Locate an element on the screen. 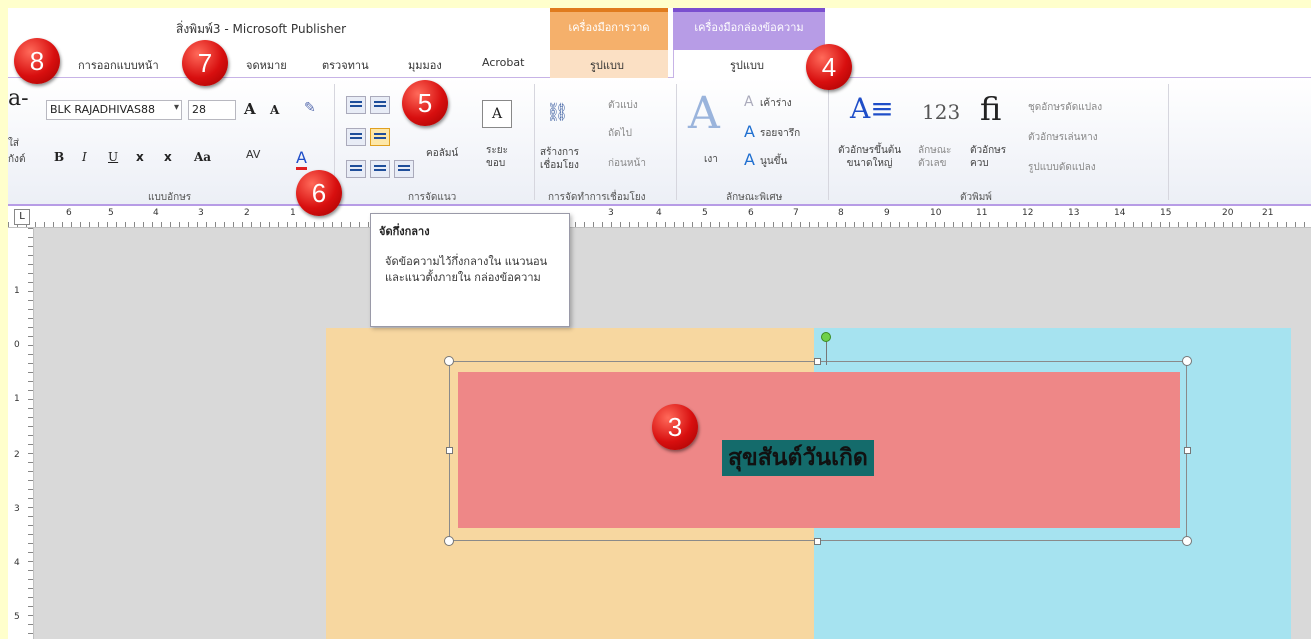  tab-drawing-format: รูปแบบ is located at coordinates (607, 65).